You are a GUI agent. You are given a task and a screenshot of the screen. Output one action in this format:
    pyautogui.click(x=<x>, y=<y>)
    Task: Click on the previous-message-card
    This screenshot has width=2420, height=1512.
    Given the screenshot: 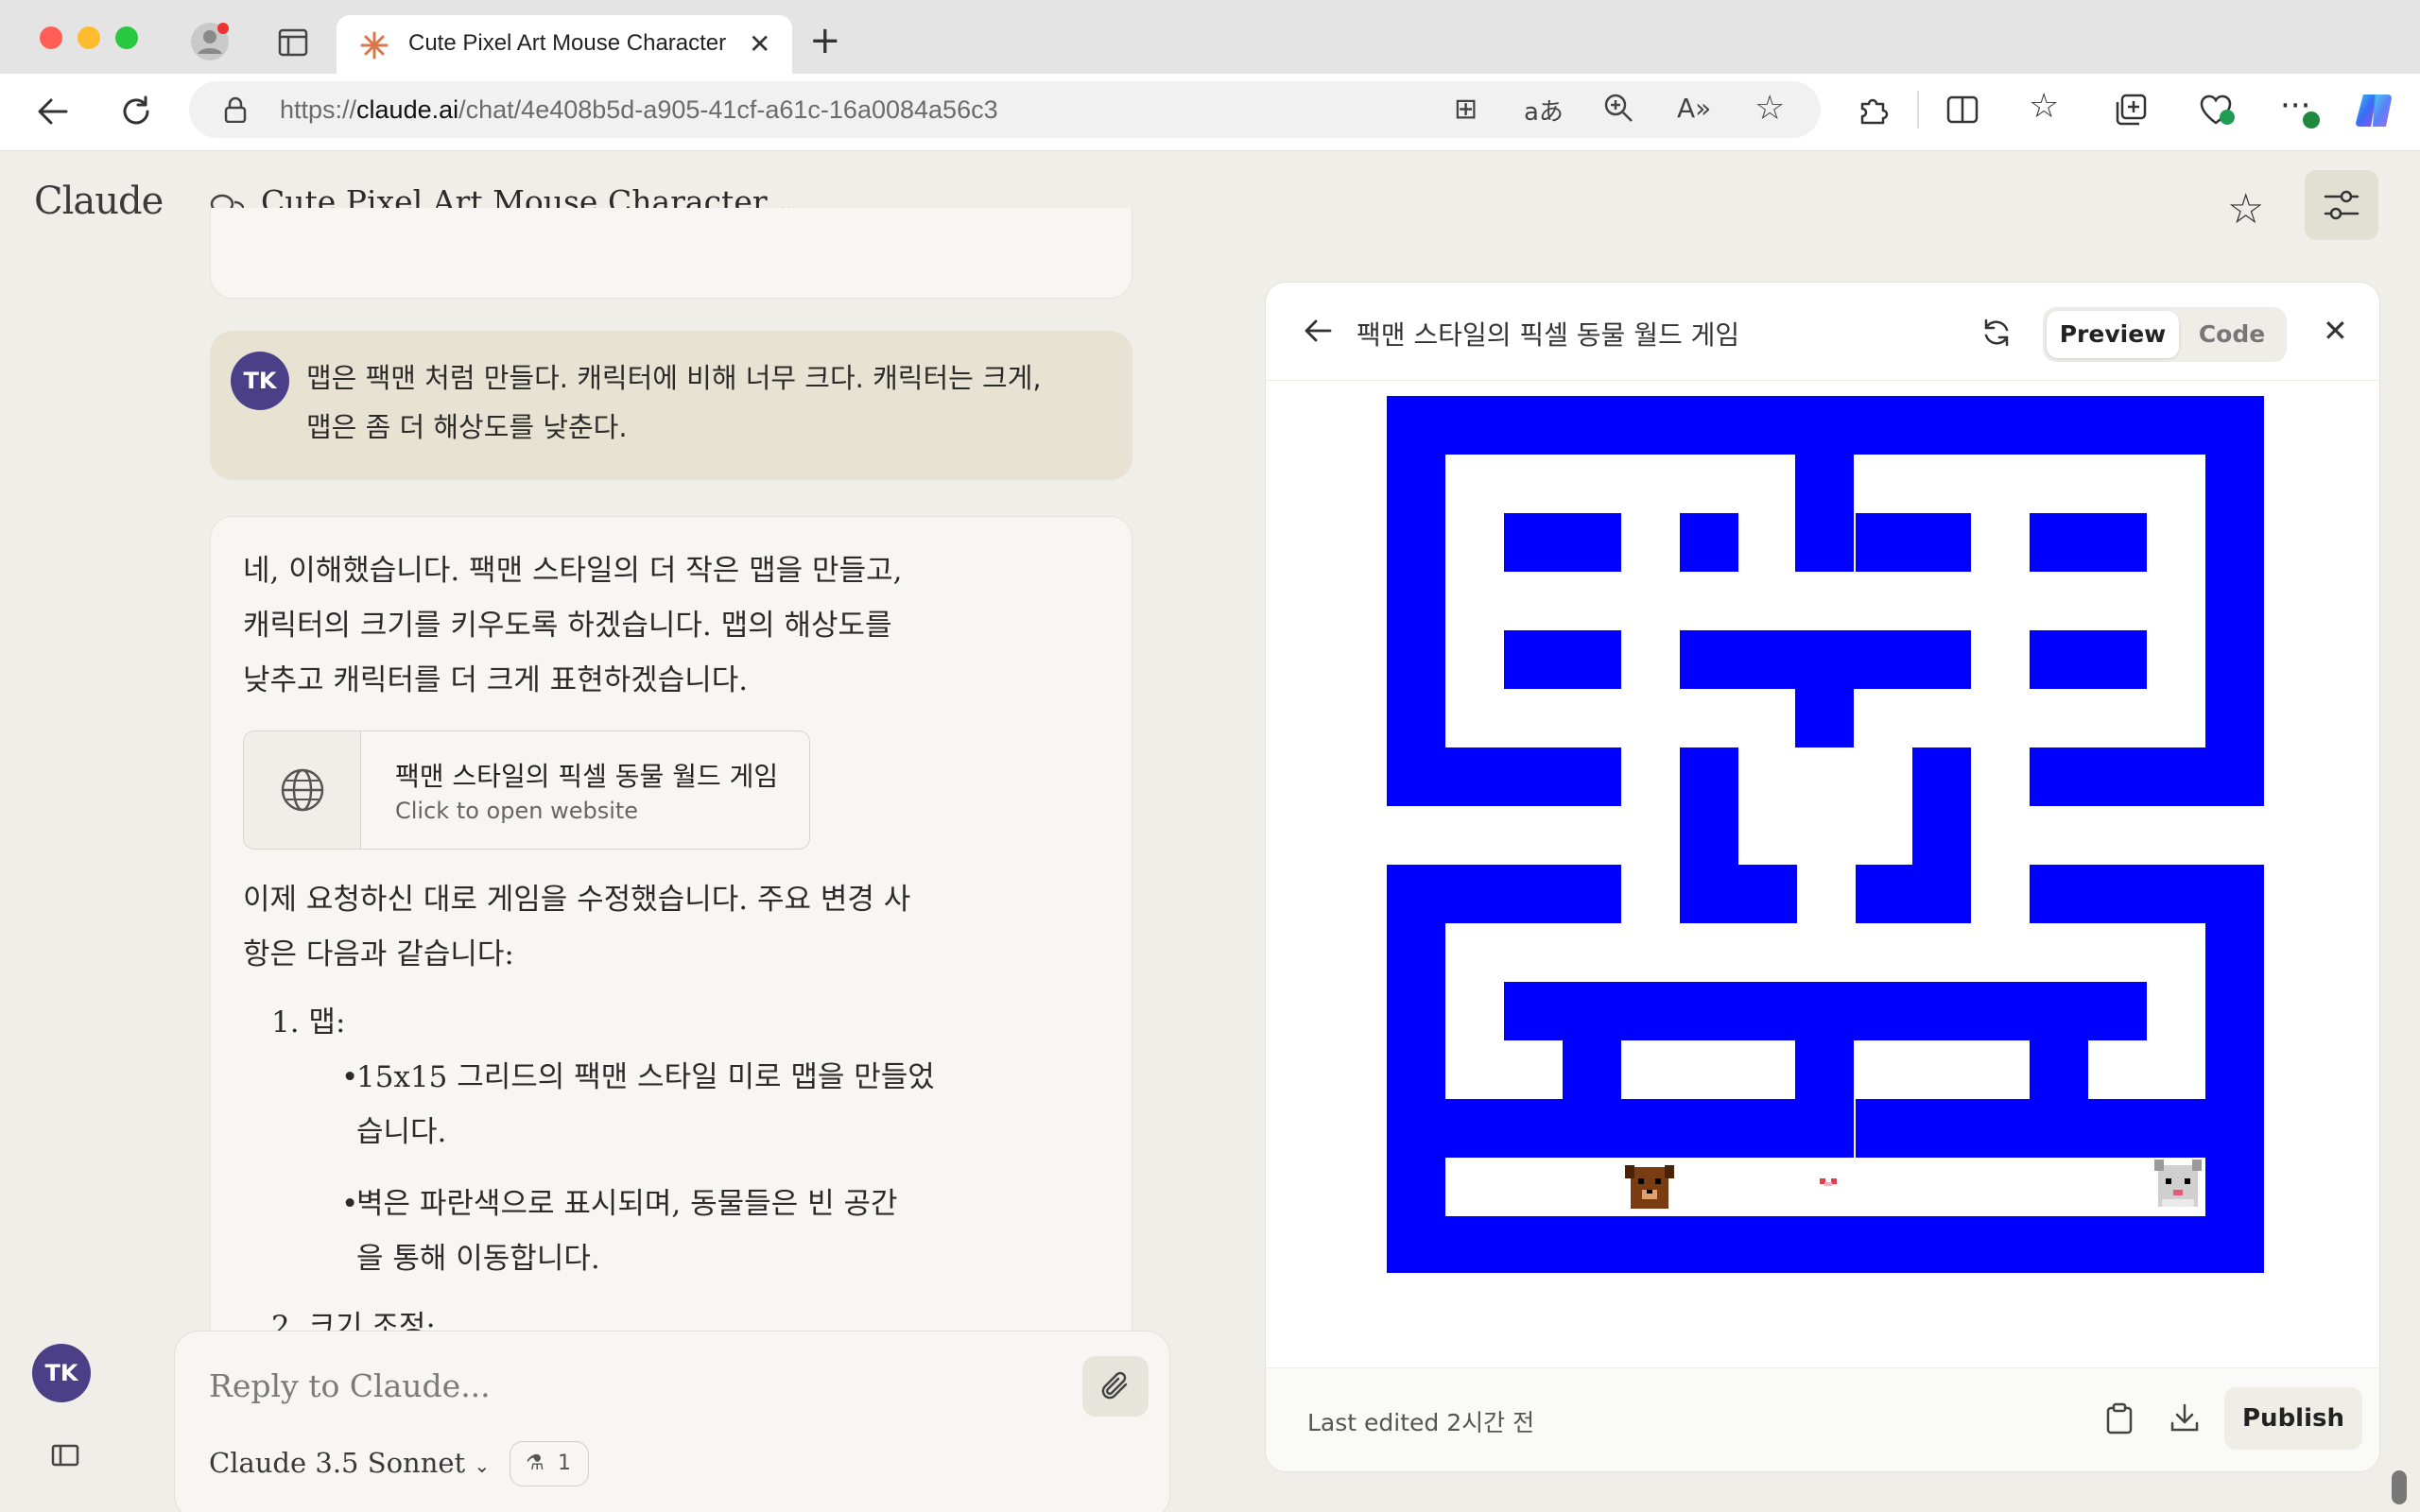 What is the action you would take?
    pyautogui.click(x=671, y=253)
    